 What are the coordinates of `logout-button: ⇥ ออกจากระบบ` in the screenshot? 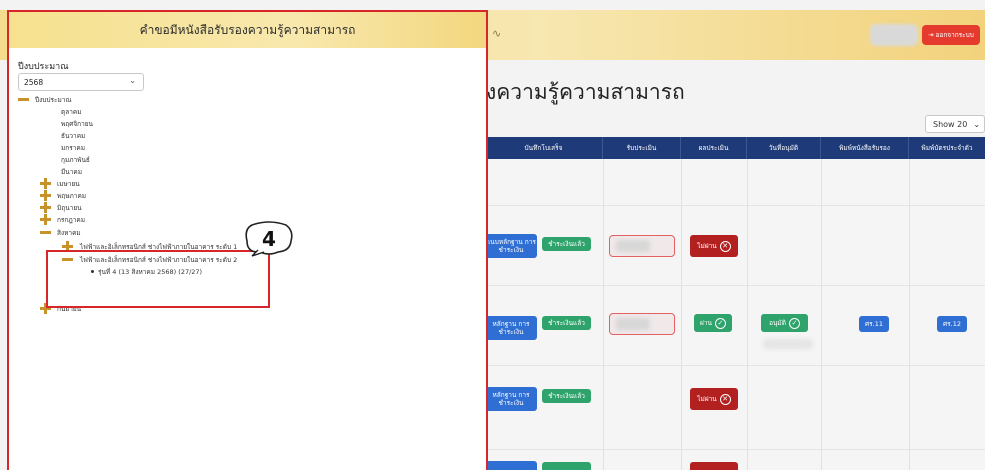 It's located at (951, 35).